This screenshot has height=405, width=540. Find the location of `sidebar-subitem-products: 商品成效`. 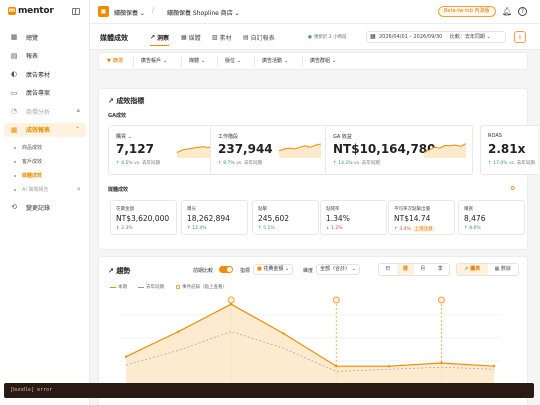

sidebar-subitem-products: 商品成效 is located at coordinates (45, 147).